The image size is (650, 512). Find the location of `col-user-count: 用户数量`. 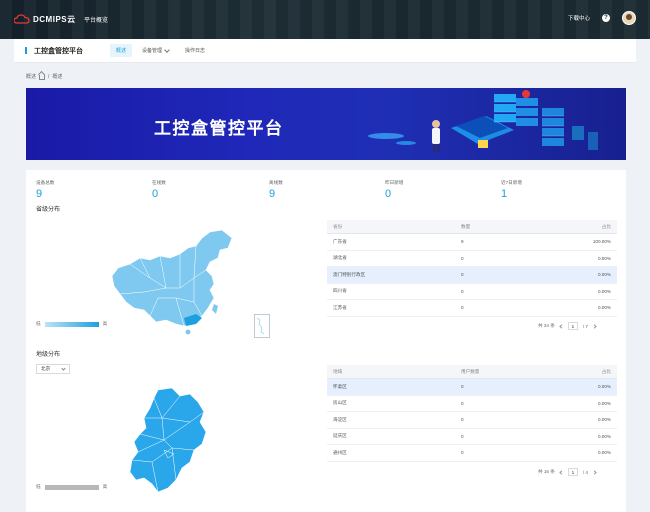

col-user-count: 用户数量 is located at coordinates (470, 371).